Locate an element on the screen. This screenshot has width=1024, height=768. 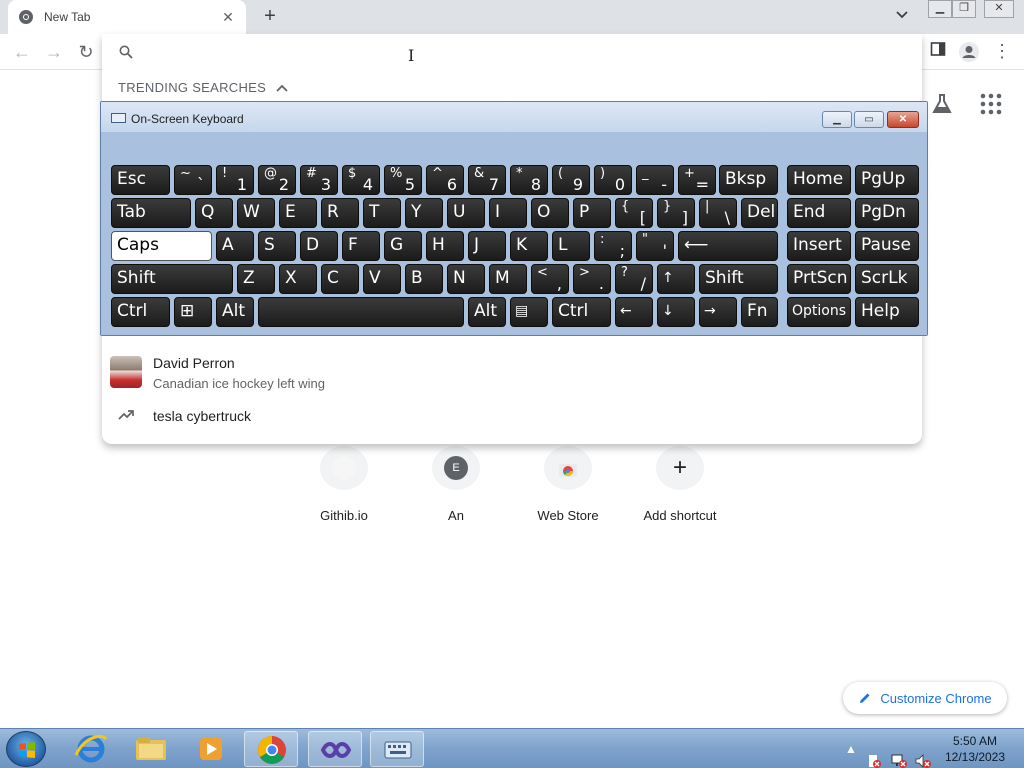
labs-flask-icon is located at coordinates (942, 104).